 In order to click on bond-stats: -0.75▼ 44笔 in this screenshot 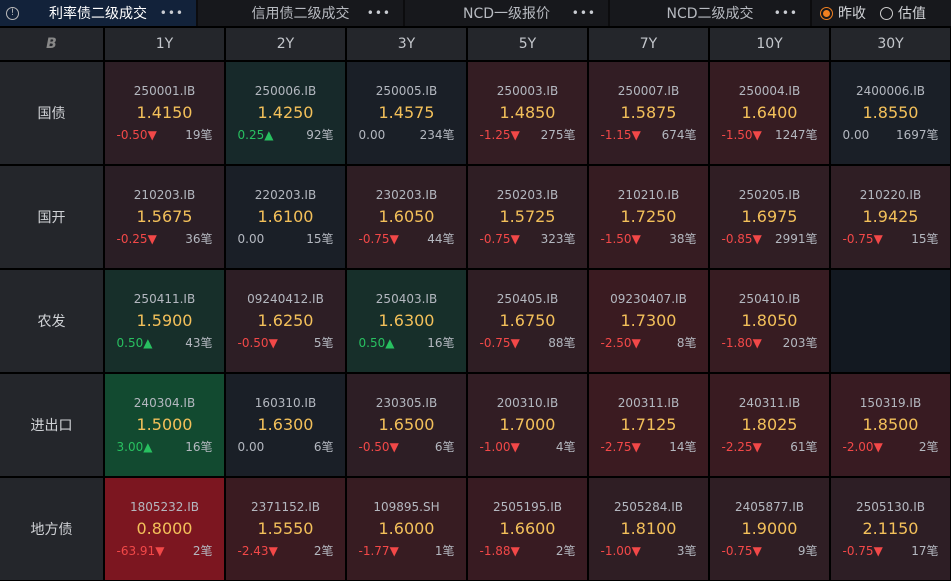, I will do `click(407, 239)`.